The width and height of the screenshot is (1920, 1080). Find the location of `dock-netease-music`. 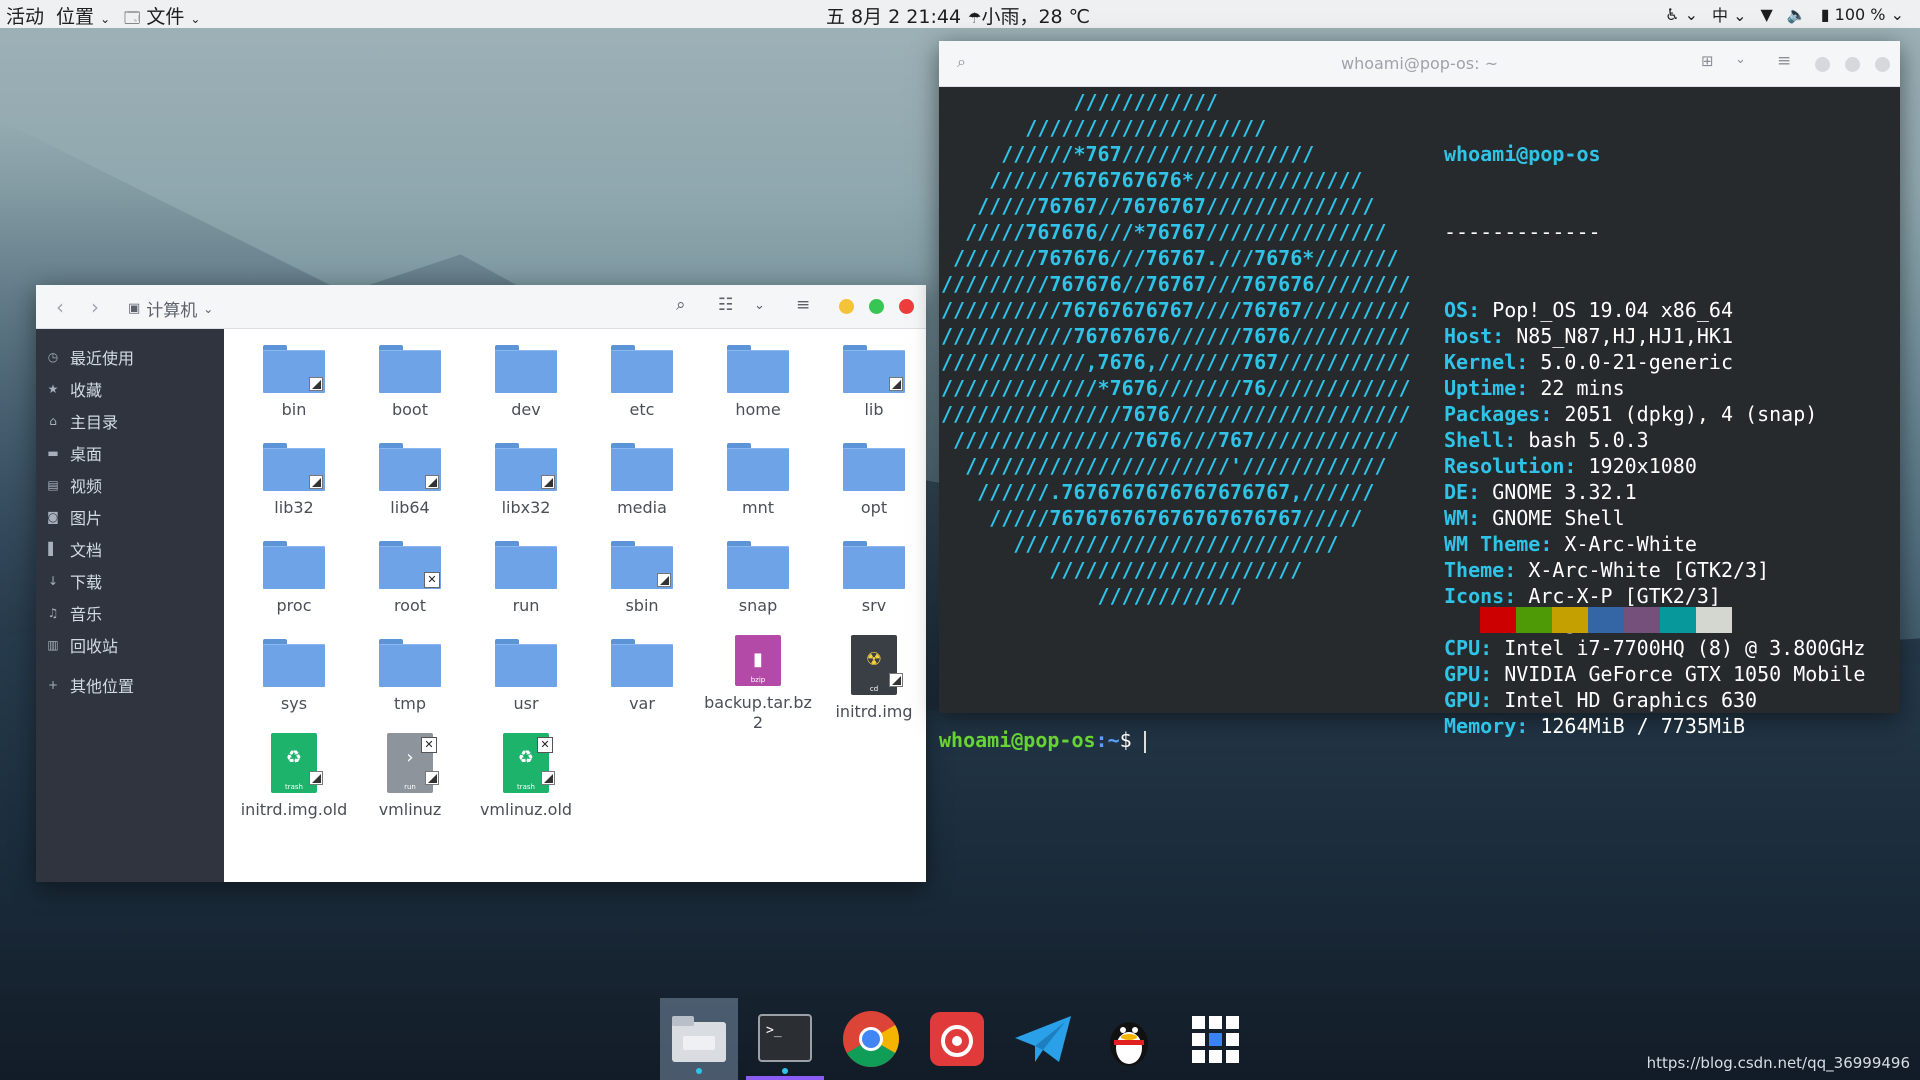

dock-netease-music is located at coordinates (957, 1039).